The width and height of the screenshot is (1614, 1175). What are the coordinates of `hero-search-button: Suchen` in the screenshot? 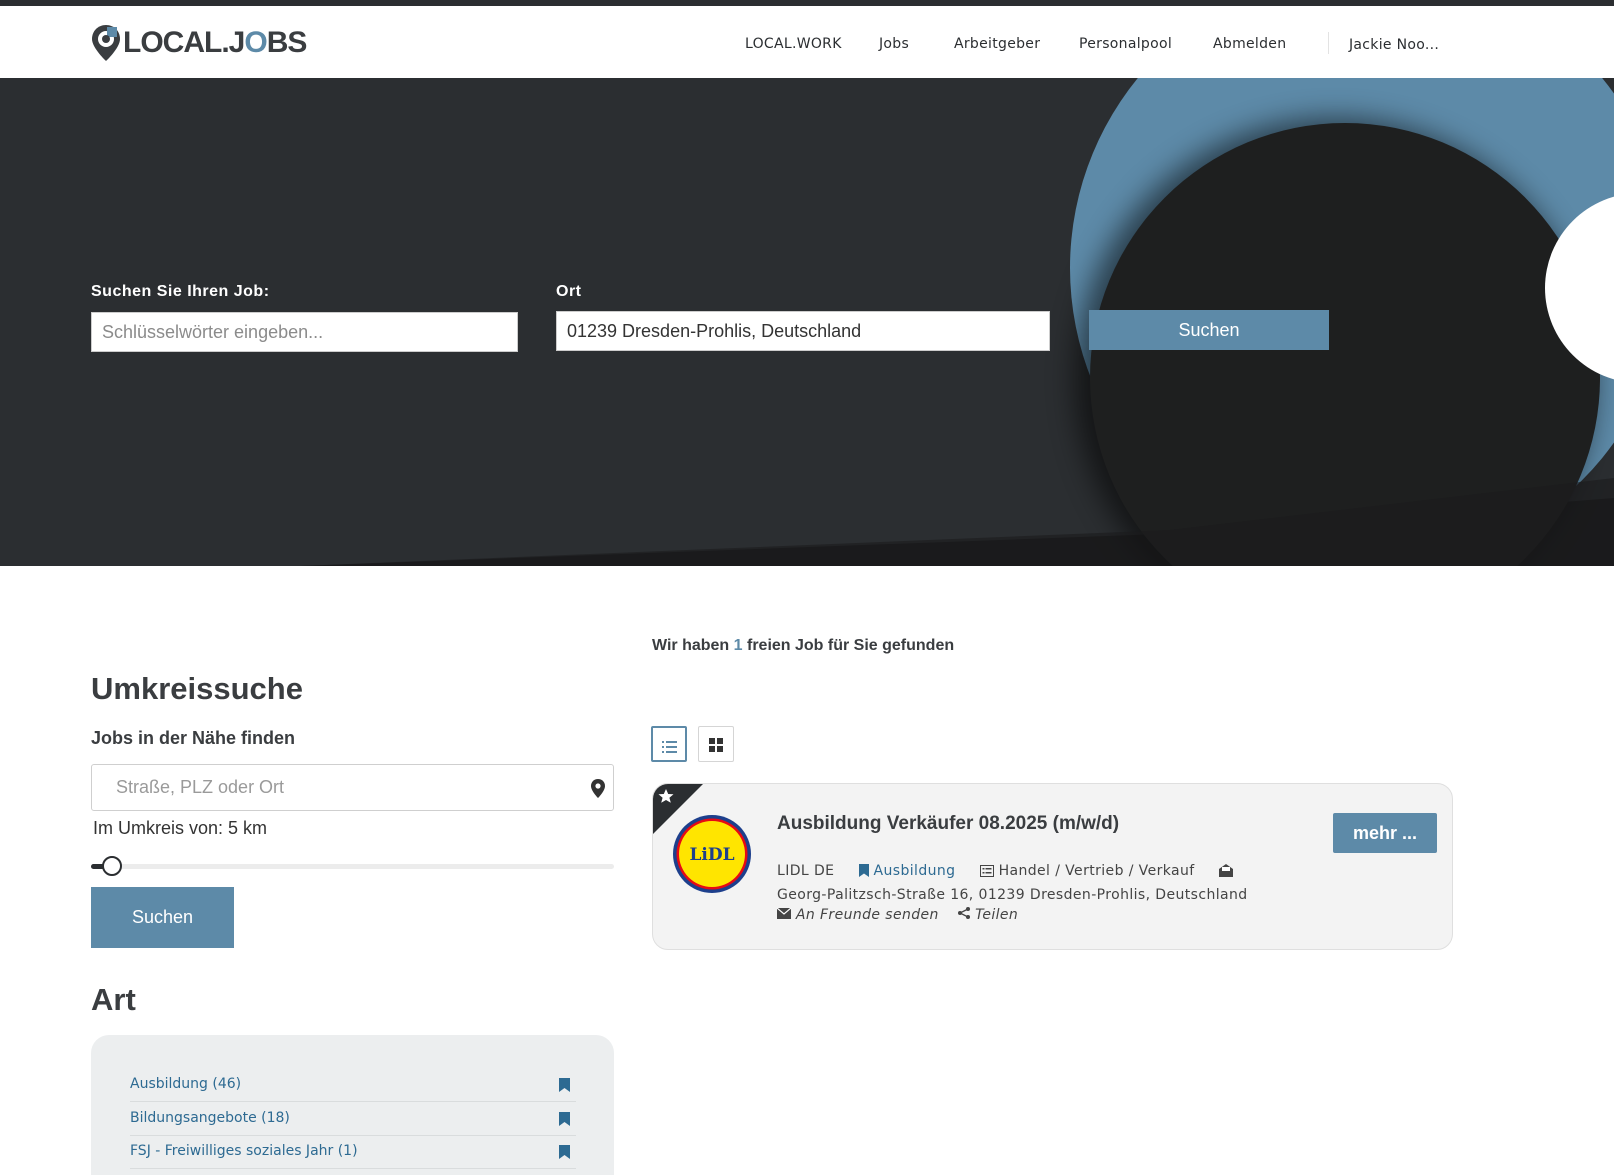 It's located at (1209, 330).